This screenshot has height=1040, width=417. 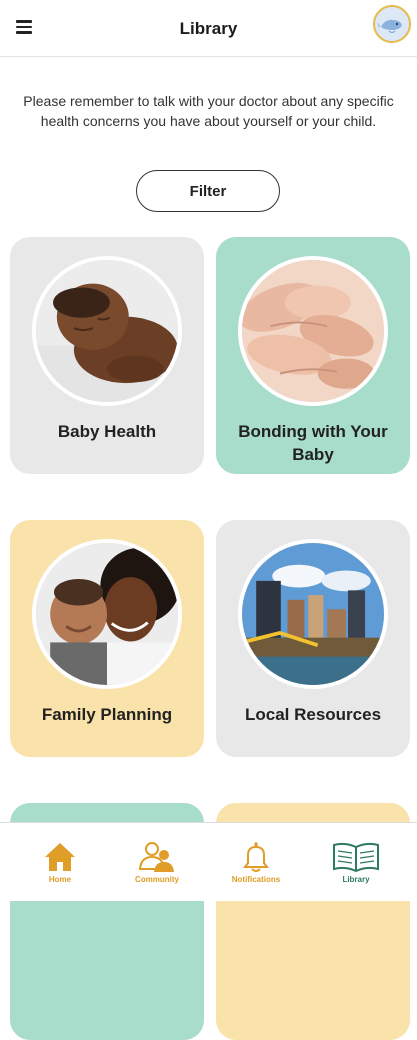 What do you see at coordinates (107, 614) in the screenshot?
I see `family-planning-photo` at bounding box center [107, 614].